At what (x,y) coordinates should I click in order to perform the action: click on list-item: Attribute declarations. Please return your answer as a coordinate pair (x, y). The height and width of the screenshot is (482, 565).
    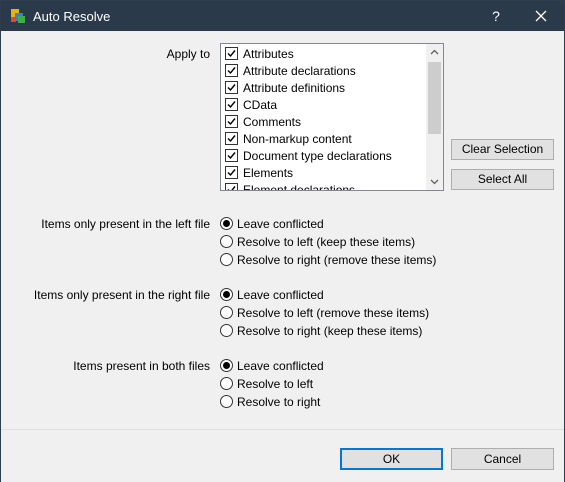
    Looking at the image, I should click on (290, 70).